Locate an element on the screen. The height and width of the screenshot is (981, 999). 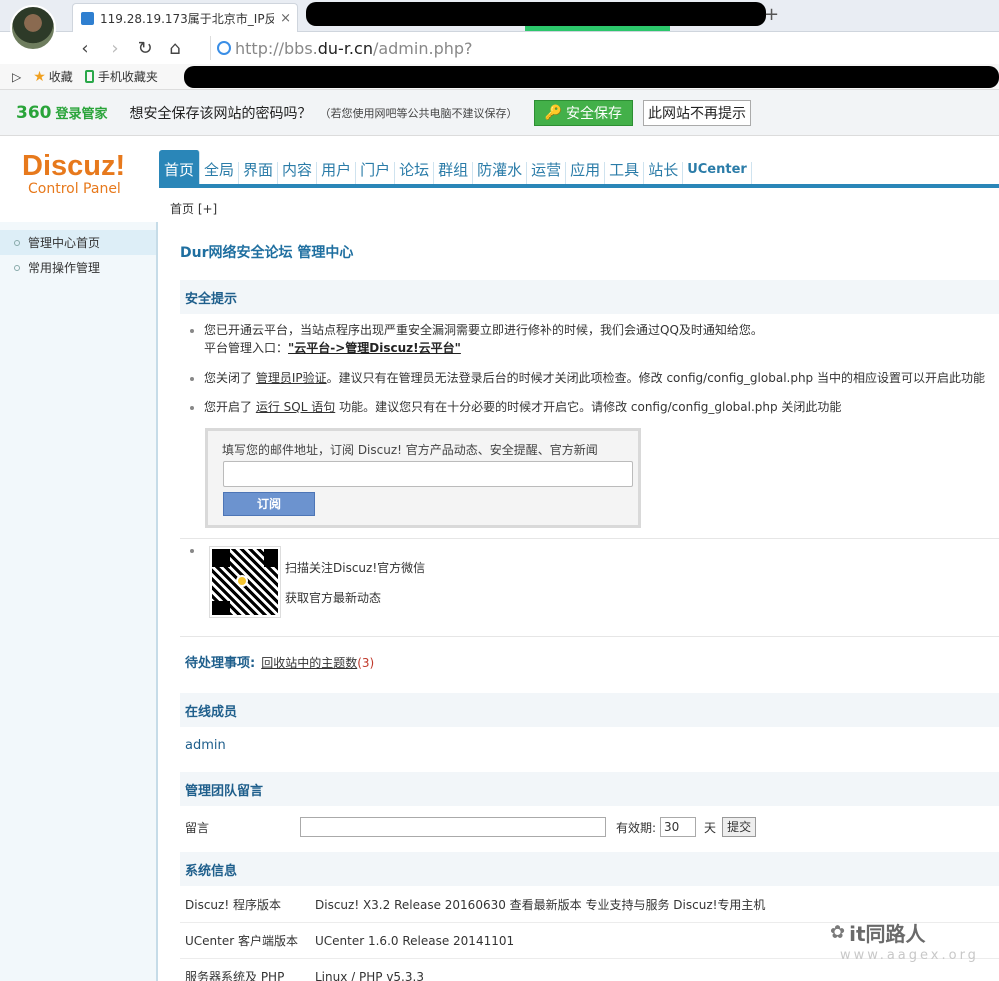
nav-groups: 群组 is located at coordinates (454, 174).